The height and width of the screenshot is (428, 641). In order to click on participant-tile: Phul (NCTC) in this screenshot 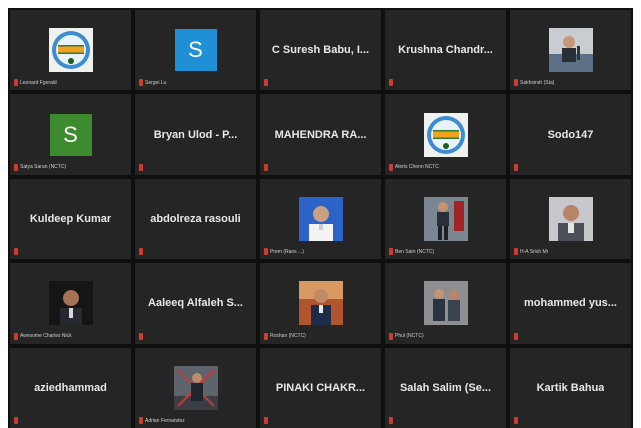, I will do `click(445, 303)`.